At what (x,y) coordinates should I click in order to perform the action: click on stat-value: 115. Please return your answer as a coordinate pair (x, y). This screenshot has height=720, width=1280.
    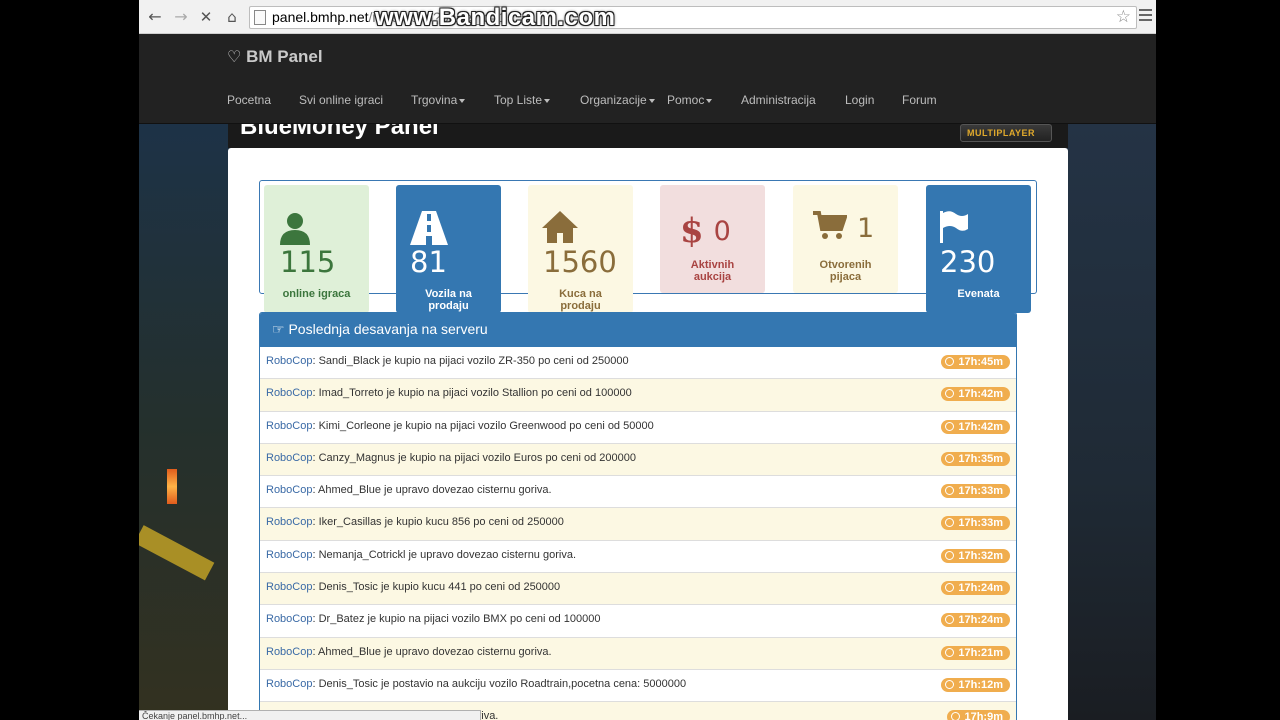
    Looking at the image, I should click on (308, 262).